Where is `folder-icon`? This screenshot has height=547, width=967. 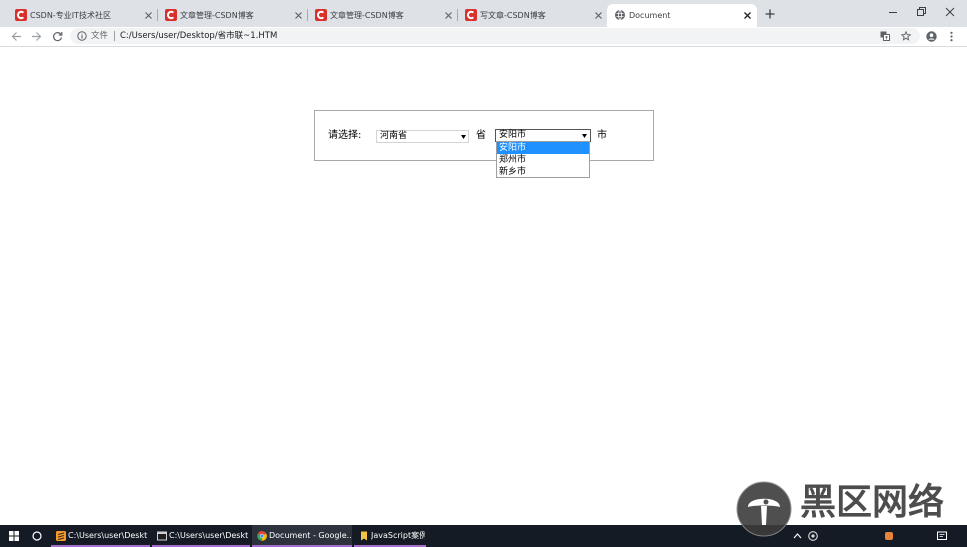 folder-icon is located at coordinates (364, 536).